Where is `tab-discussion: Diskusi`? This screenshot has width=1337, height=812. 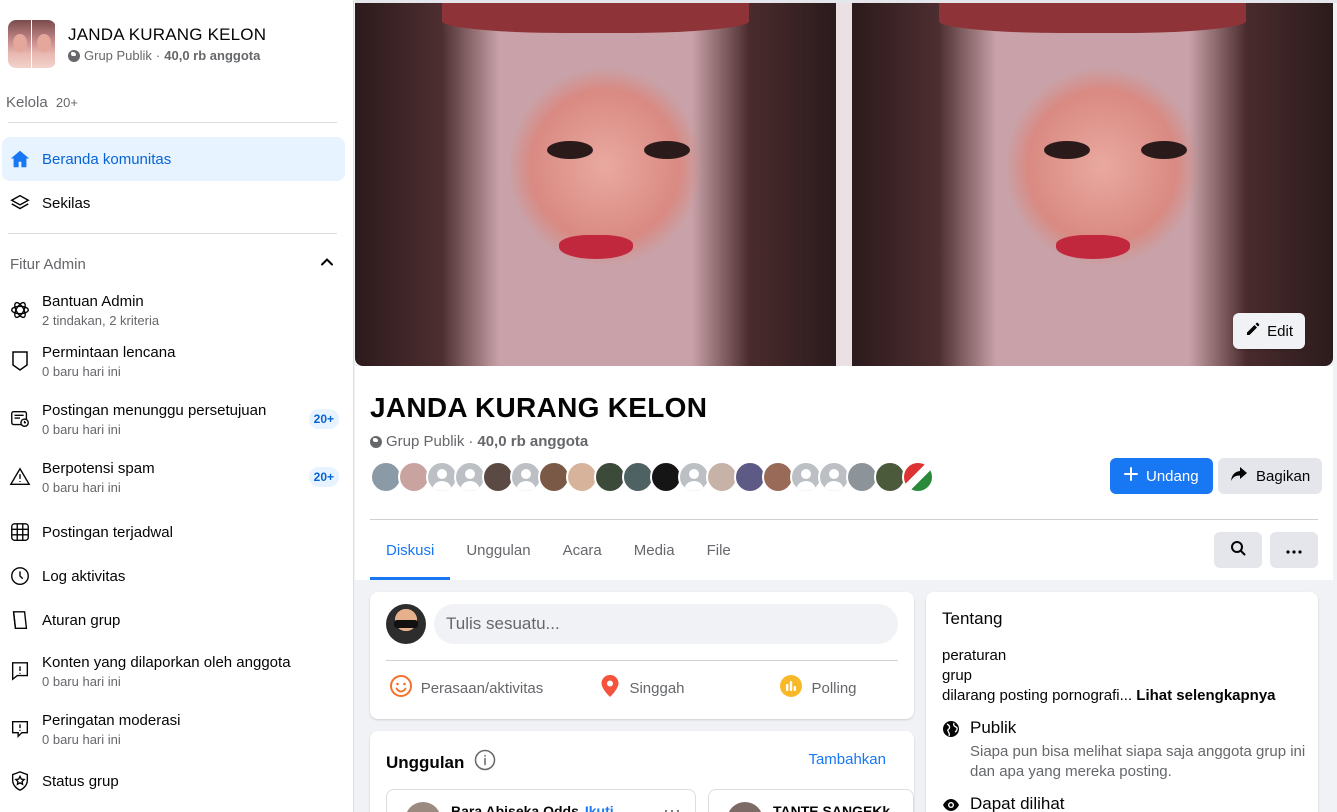
tab-discussion: Diskusi is located at coordinates (410, 550).